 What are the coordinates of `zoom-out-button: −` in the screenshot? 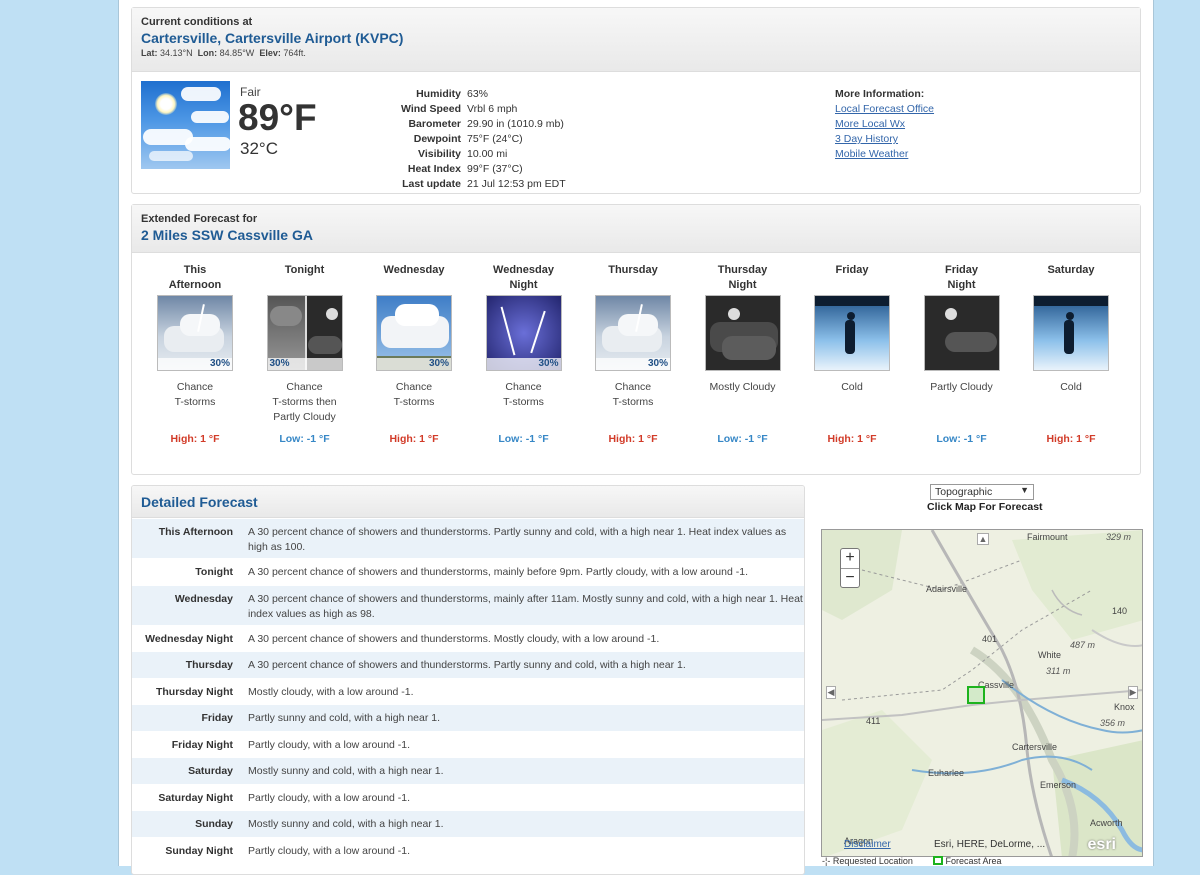 It's located at (850, 577).